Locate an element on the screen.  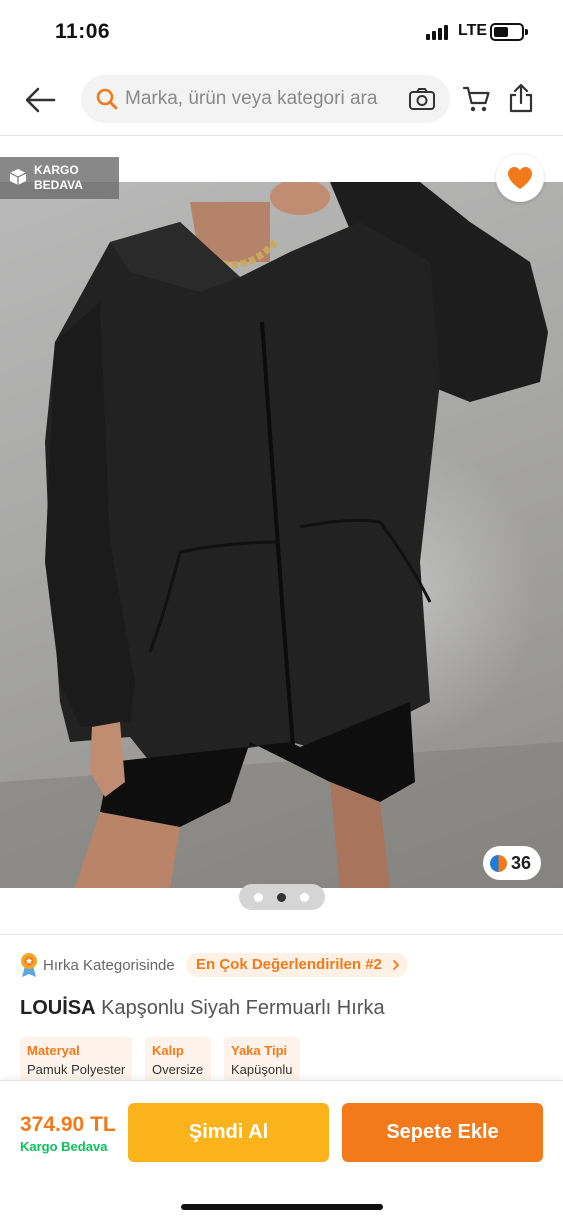
cart-icon is located at coordinates (477, 99).